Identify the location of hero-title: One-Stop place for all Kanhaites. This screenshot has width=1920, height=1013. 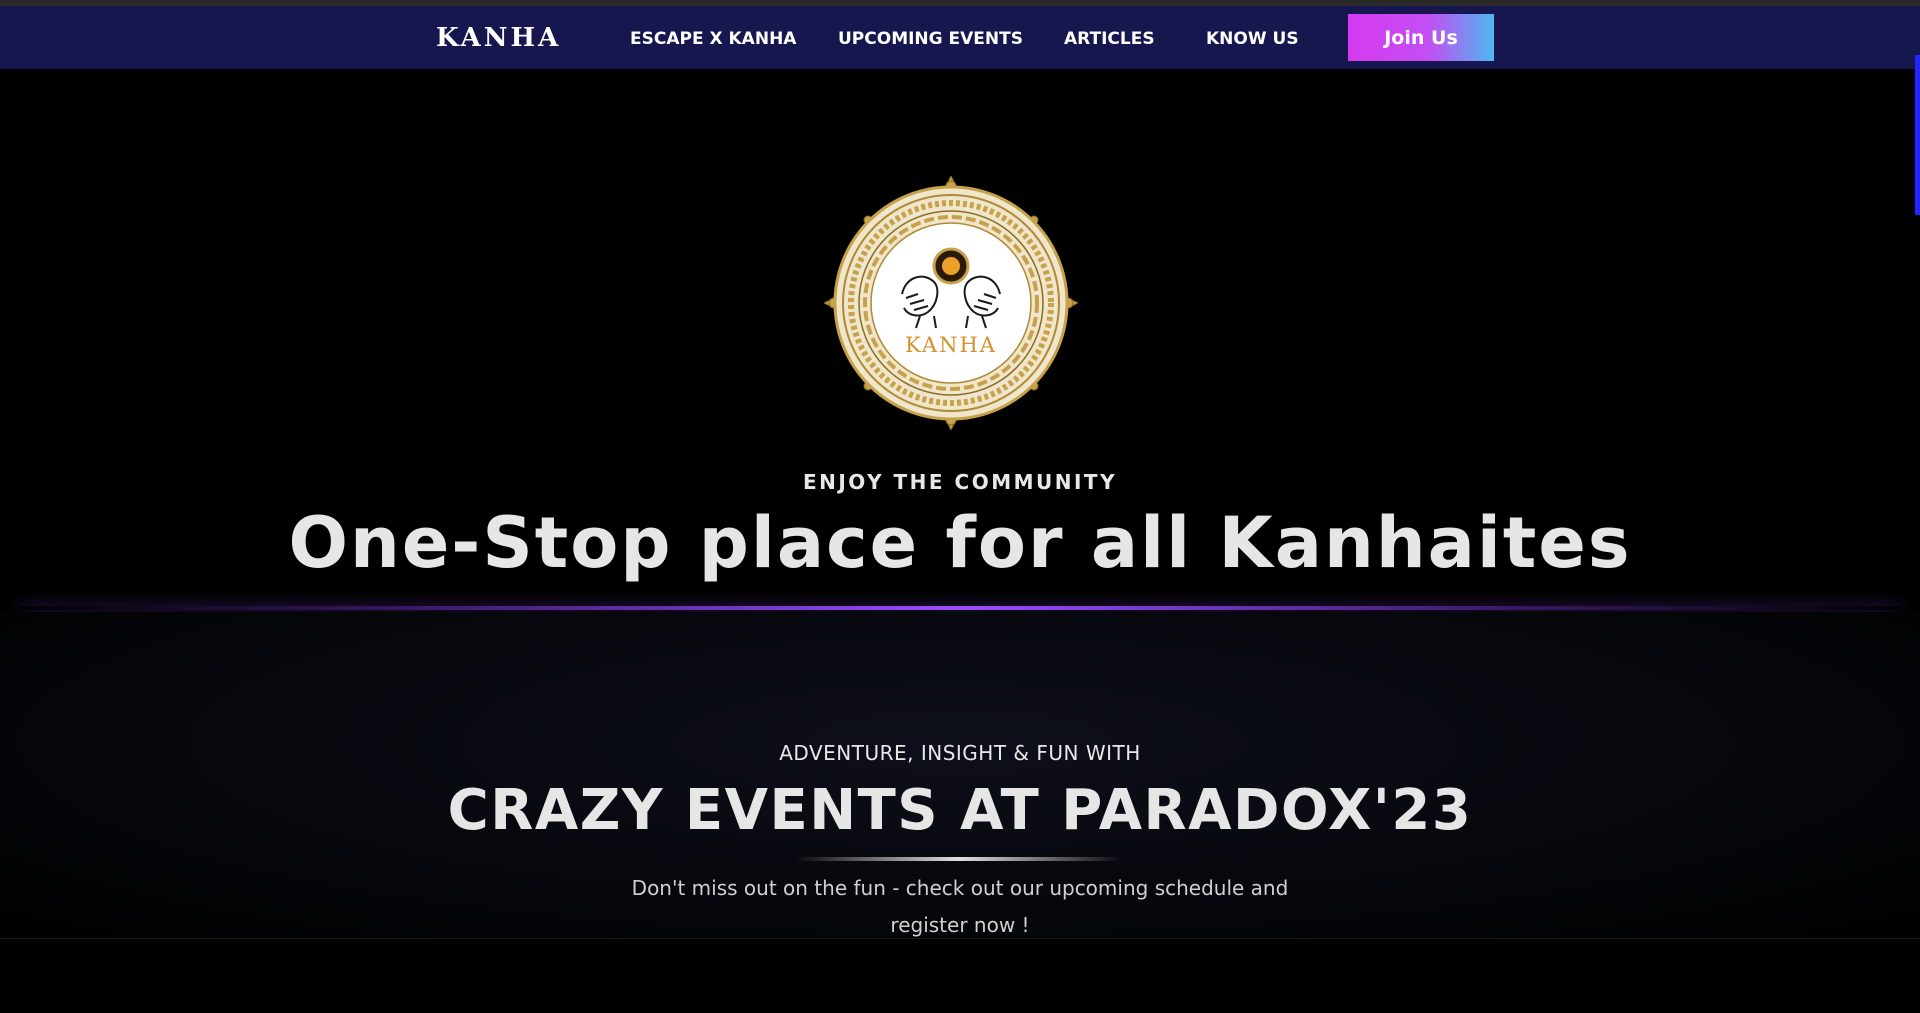
(960, 543).